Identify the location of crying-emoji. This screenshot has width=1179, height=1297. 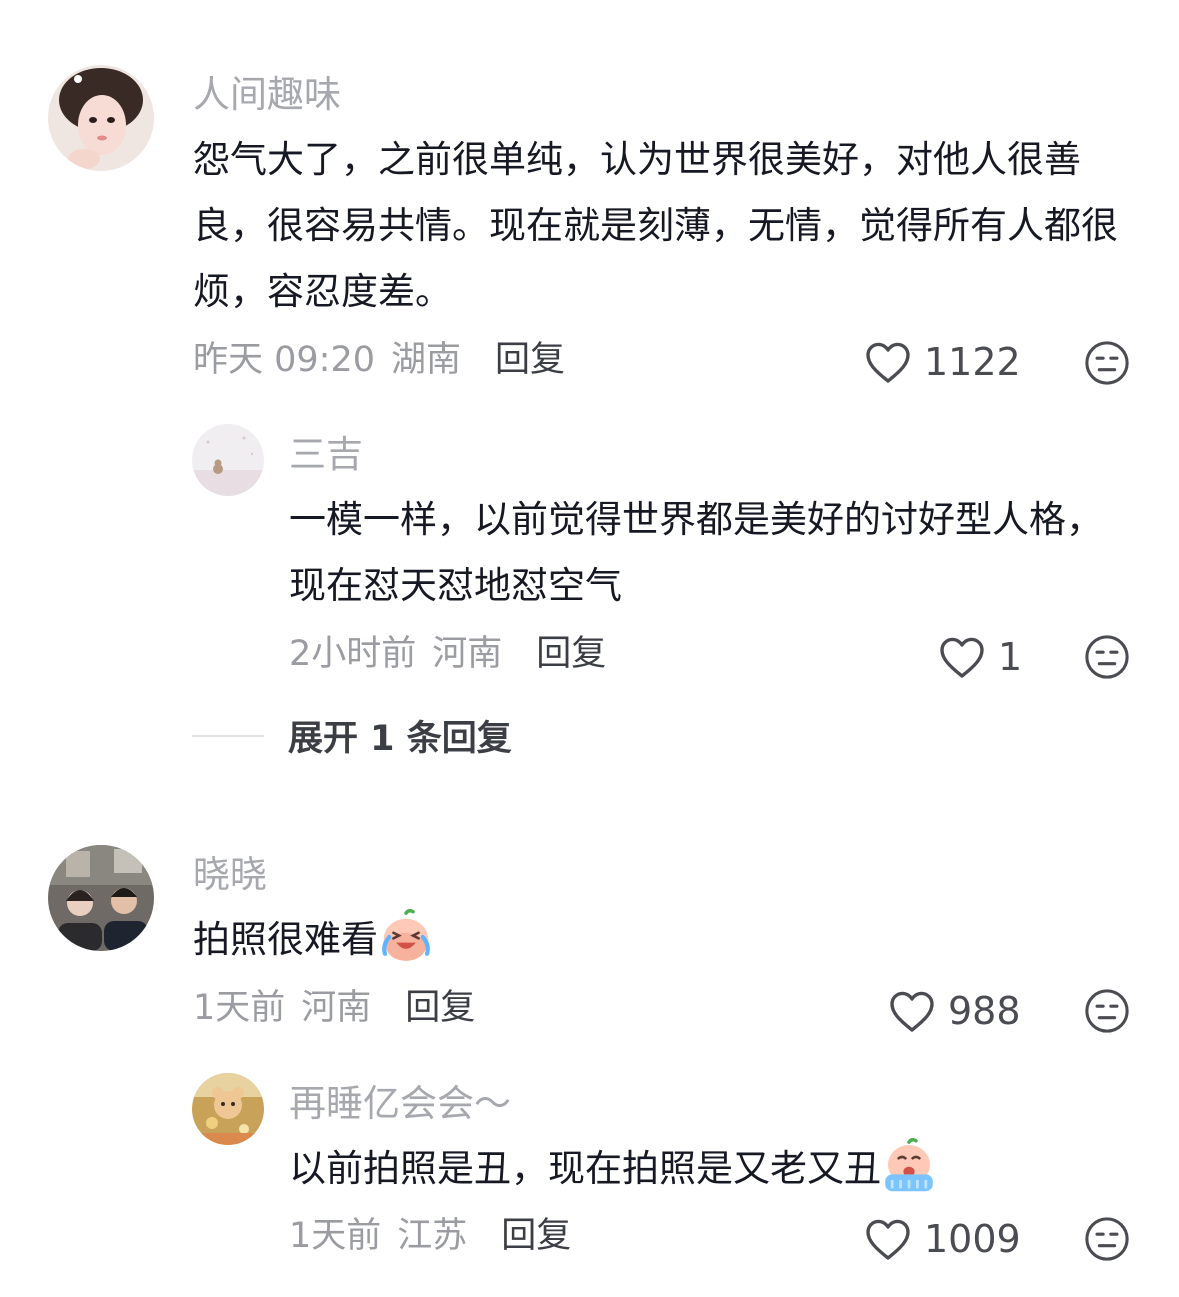
(909, 1164).